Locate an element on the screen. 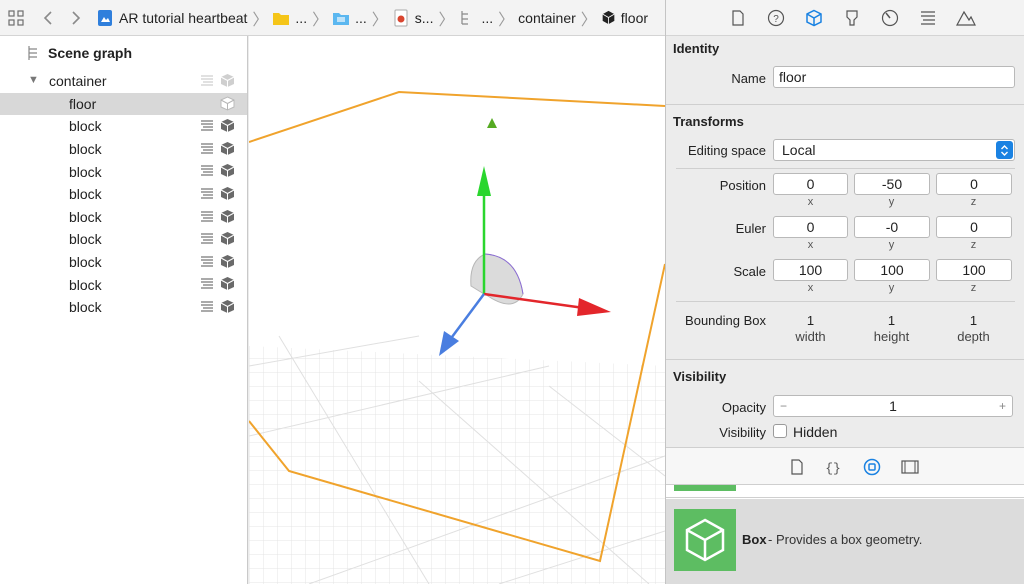  folder-icon is located at coordinates (341, 18).